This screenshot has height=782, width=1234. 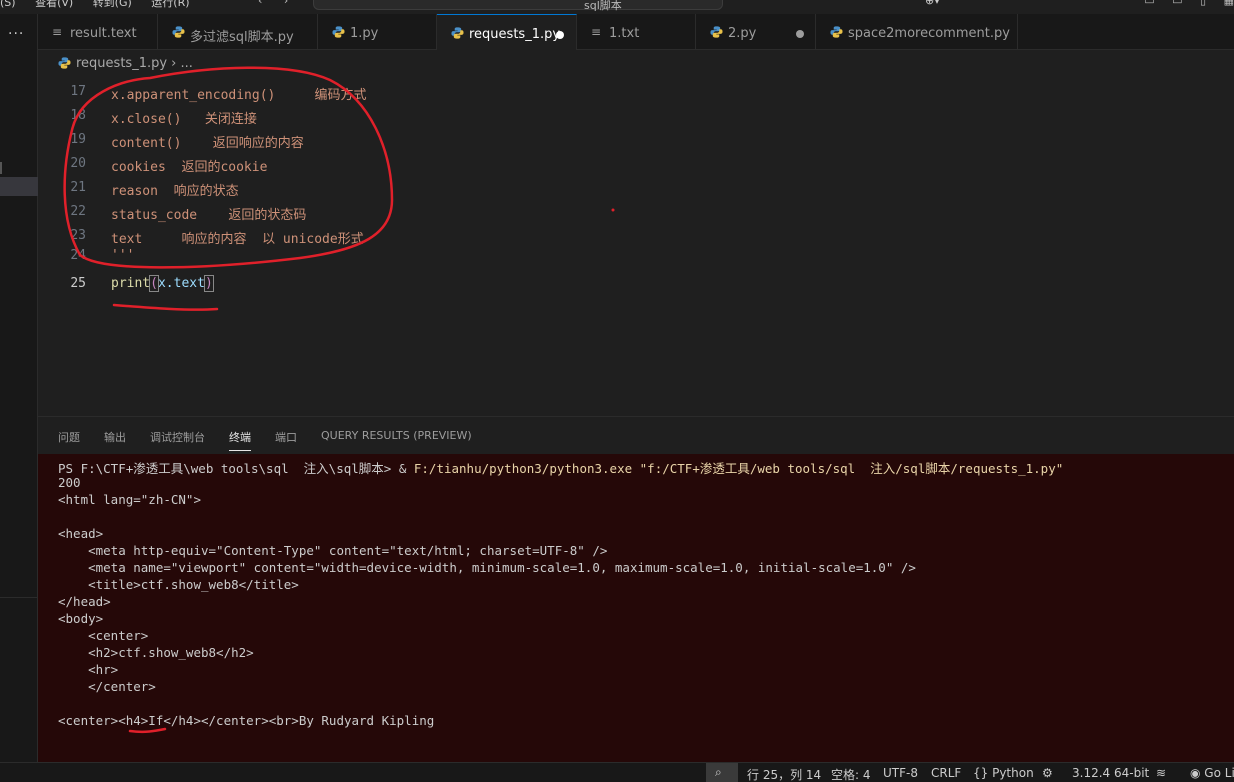 I want to click on sidebar-toggle-icon: ▯, so click(x=1203, y=3).